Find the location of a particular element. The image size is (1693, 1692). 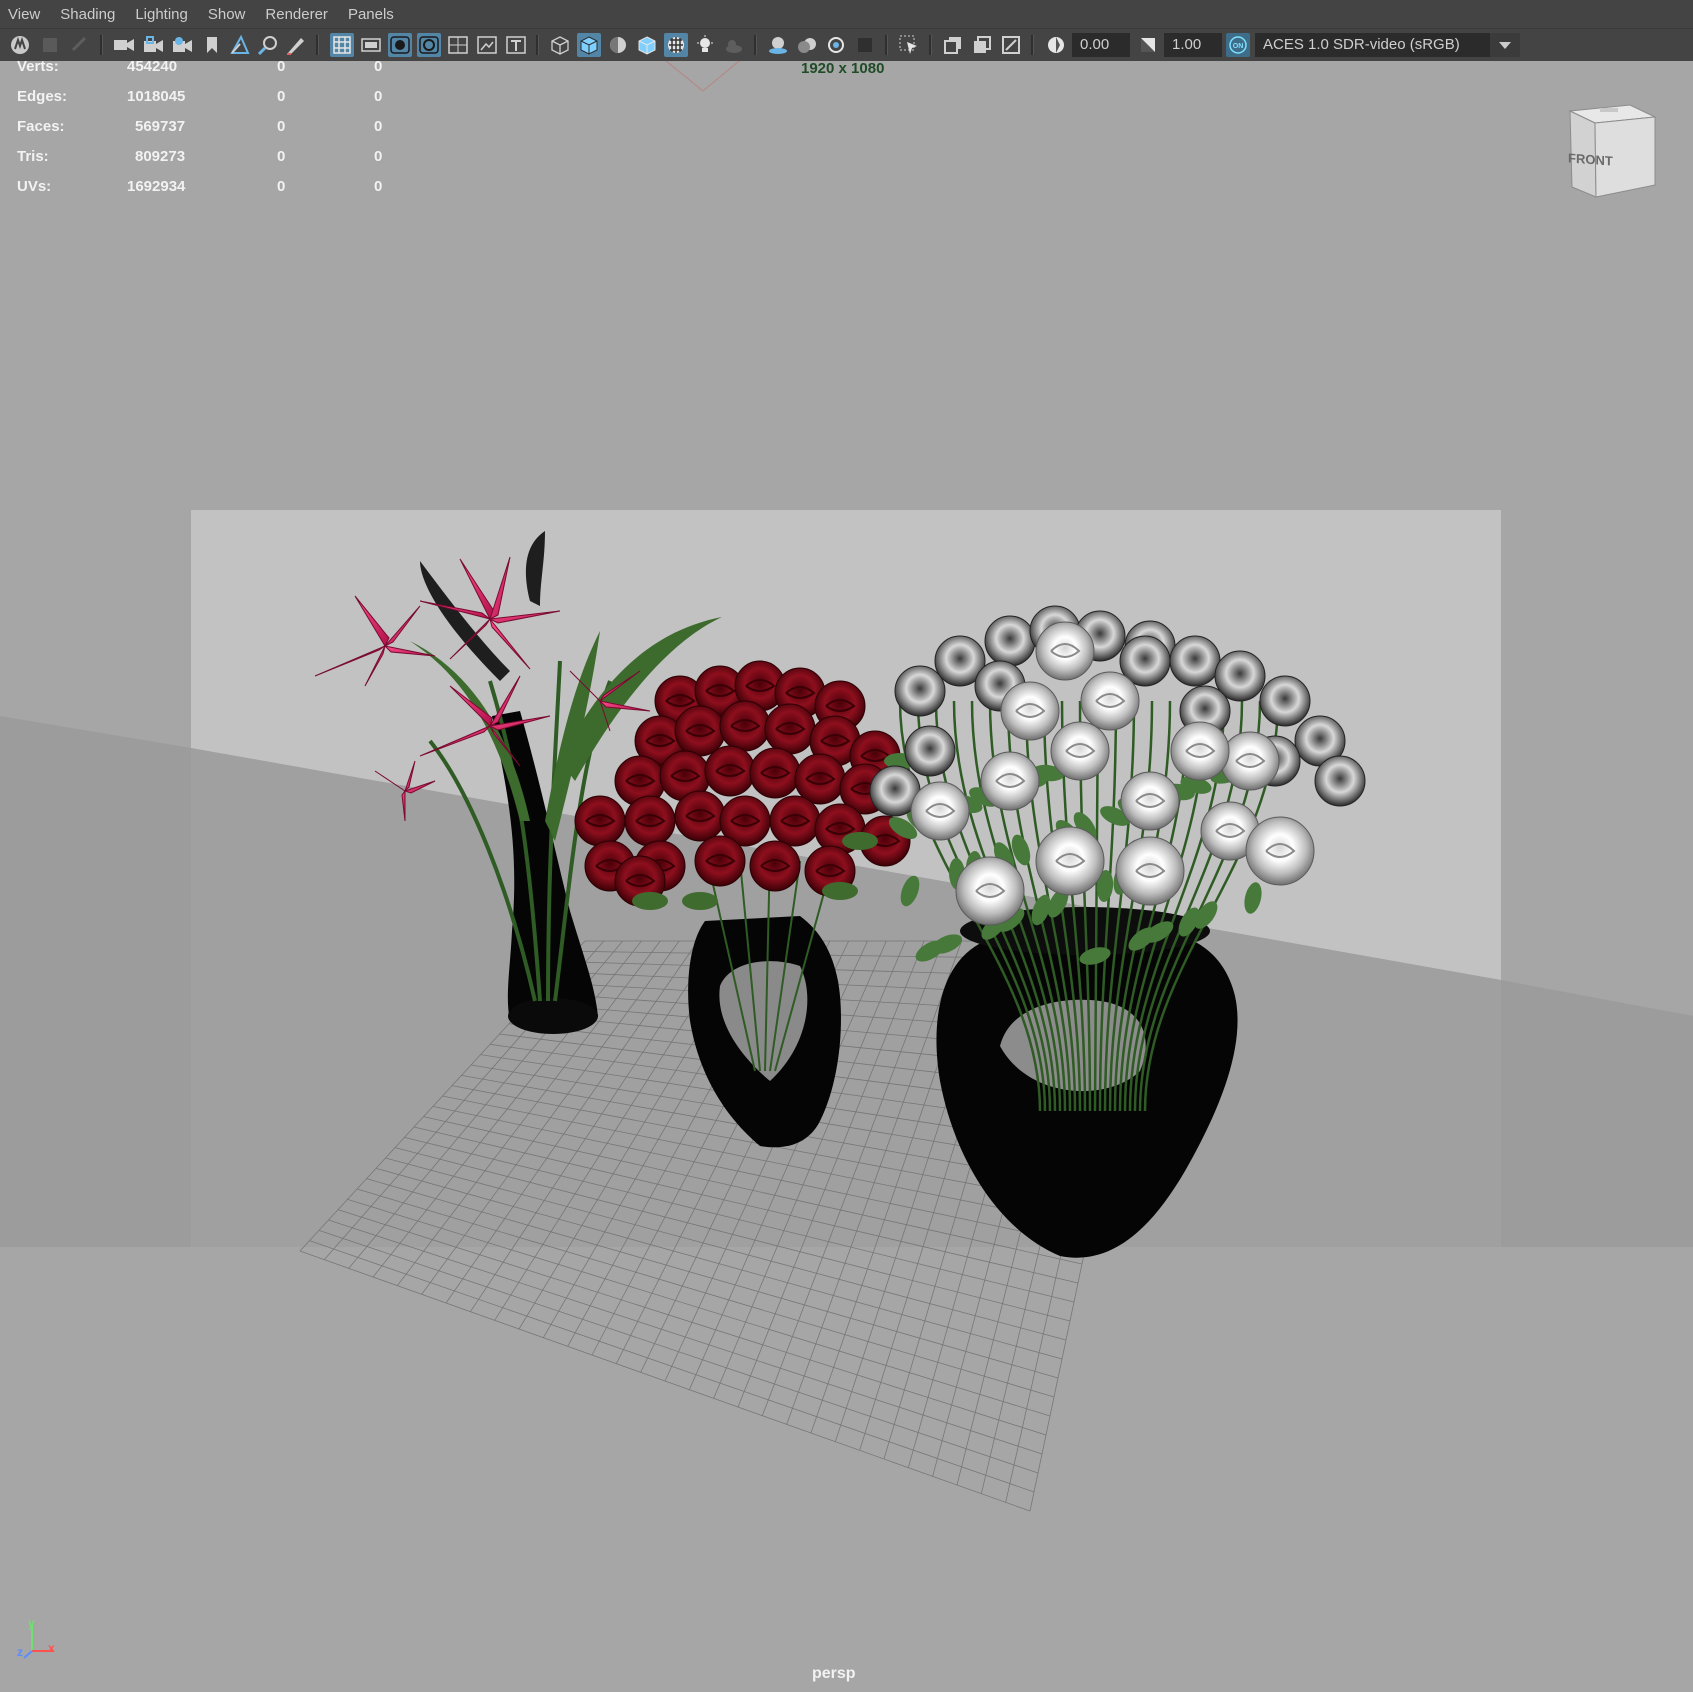

maya-logo-icon is located at coordinates (20, 45).